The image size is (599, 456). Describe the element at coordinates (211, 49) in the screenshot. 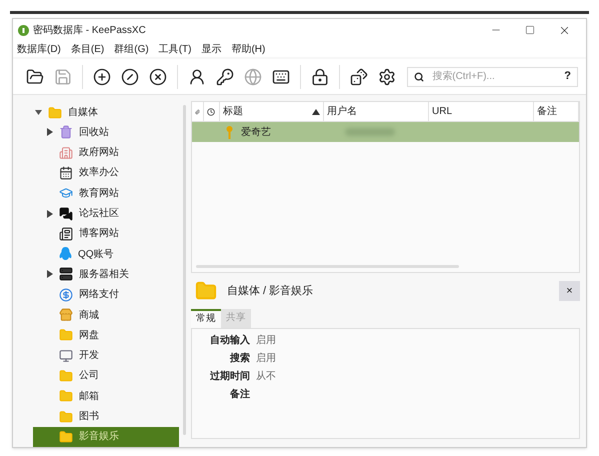

I see `menu-item: 显示` at that location.